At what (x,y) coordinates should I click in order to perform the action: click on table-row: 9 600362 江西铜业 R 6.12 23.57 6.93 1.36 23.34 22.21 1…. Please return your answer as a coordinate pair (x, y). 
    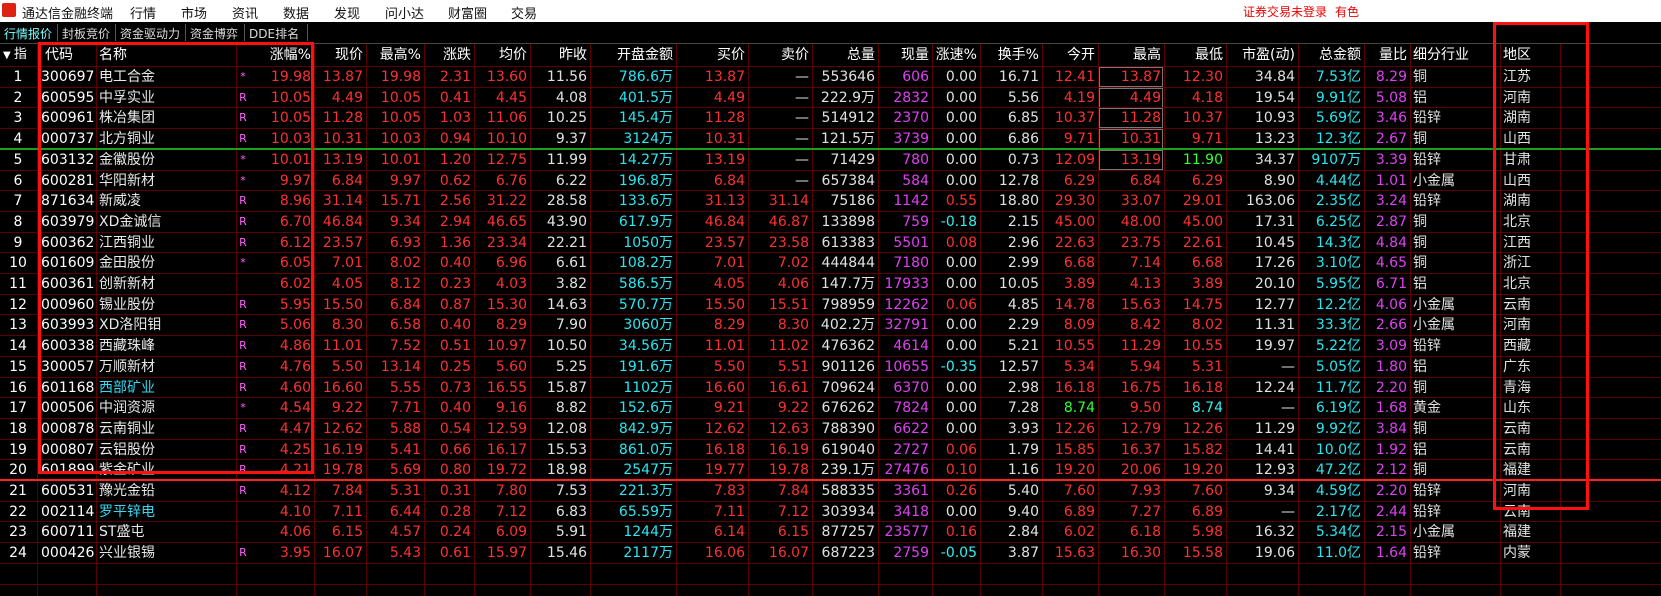
    Looking at the image, I should click on (830, 243).